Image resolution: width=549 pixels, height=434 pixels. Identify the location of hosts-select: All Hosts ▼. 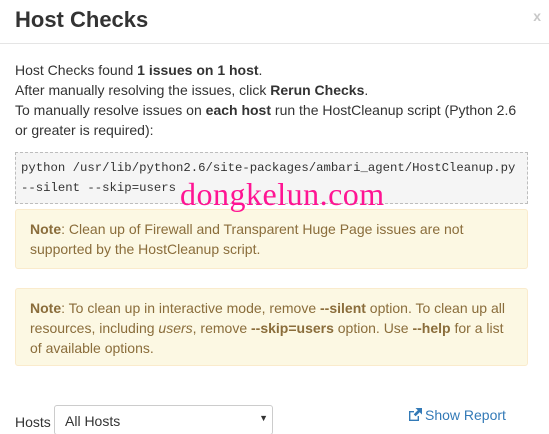
(163, 419).